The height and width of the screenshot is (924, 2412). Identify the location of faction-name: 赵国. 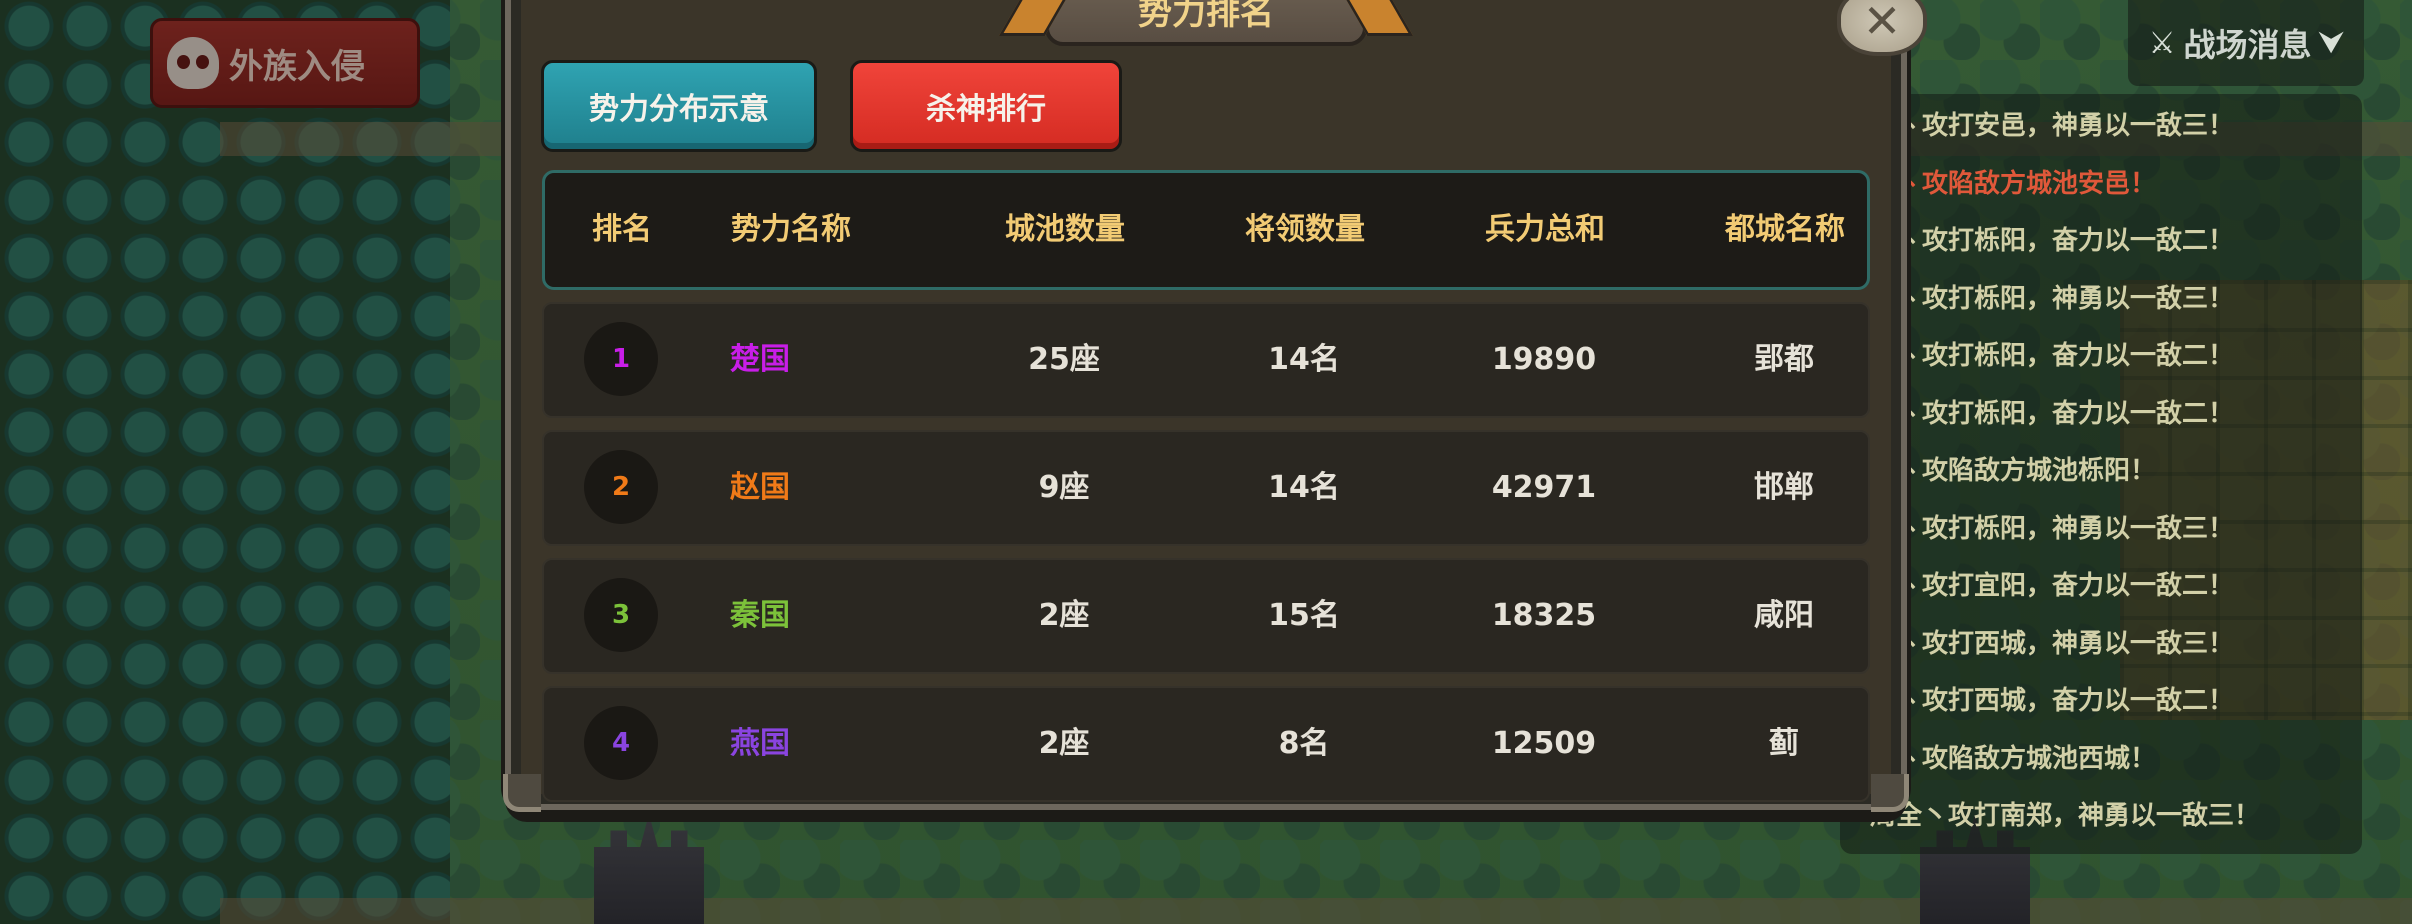
(760, 487).